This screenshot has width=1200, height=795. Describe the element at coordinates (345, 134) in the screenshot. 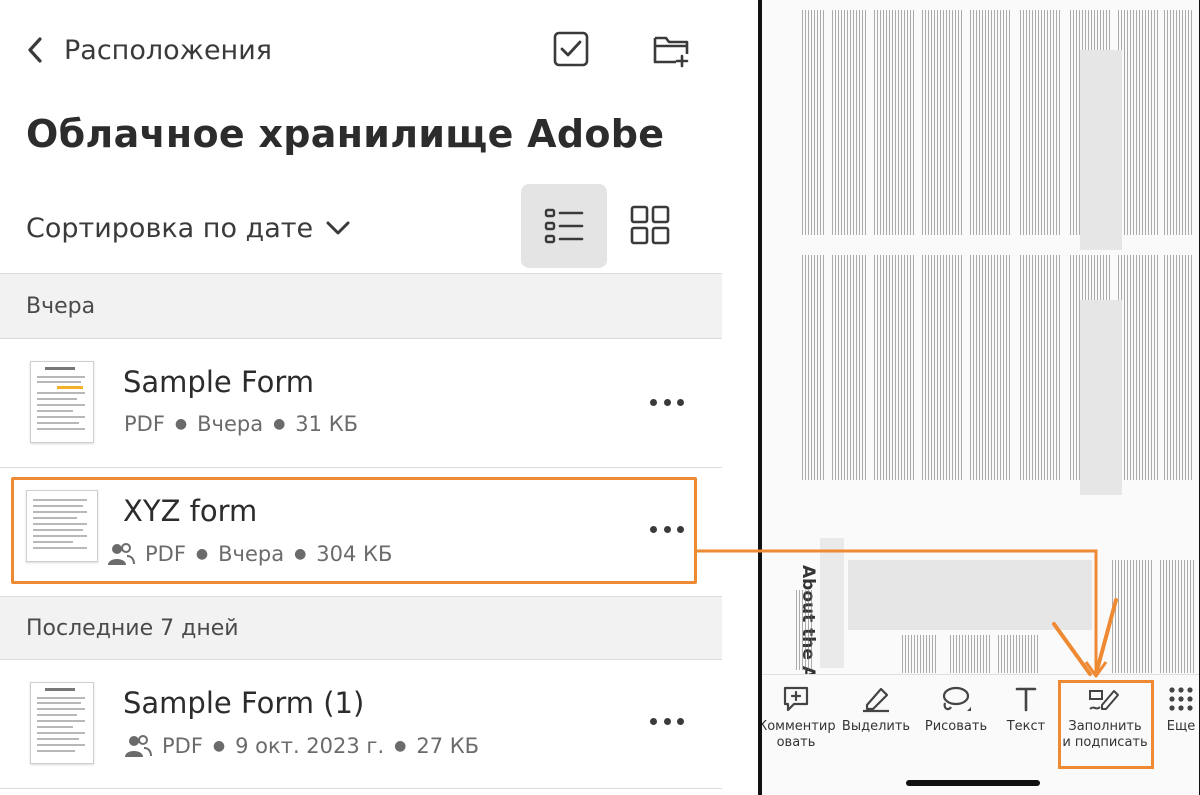

I see `page-title: Облачное хранилище Adobe` at that location.